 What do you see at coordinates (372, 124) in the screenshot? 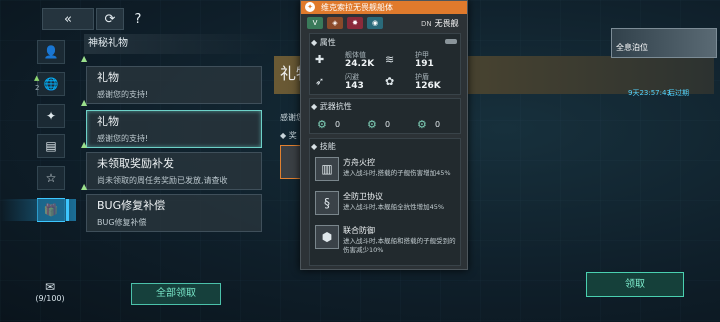
I see `resist-energy-icon: ⚙` at bounding box center [372, 124].